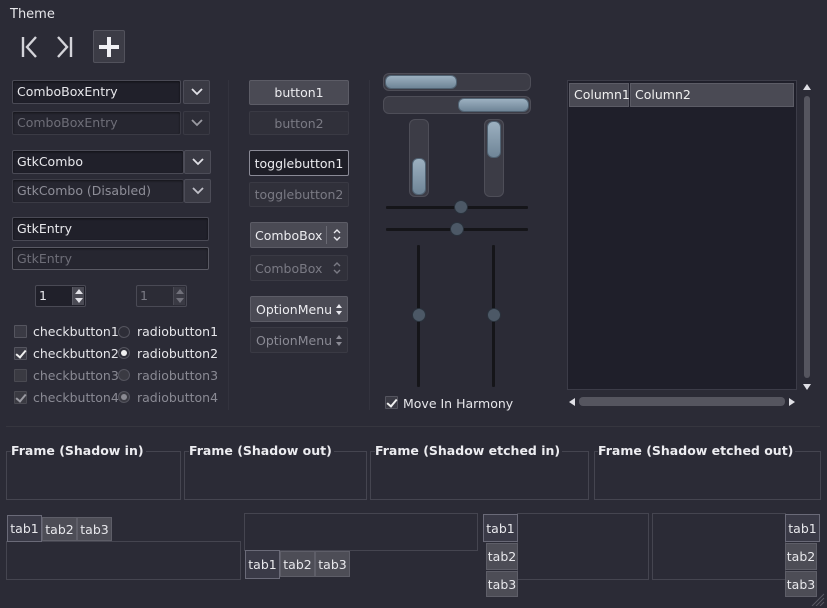 This screenshot has width=827, height=608. What do you see at coordinates (20, 397) in the screenshot?
I see `checkbutton4-box` at bounding box center [20, 397].